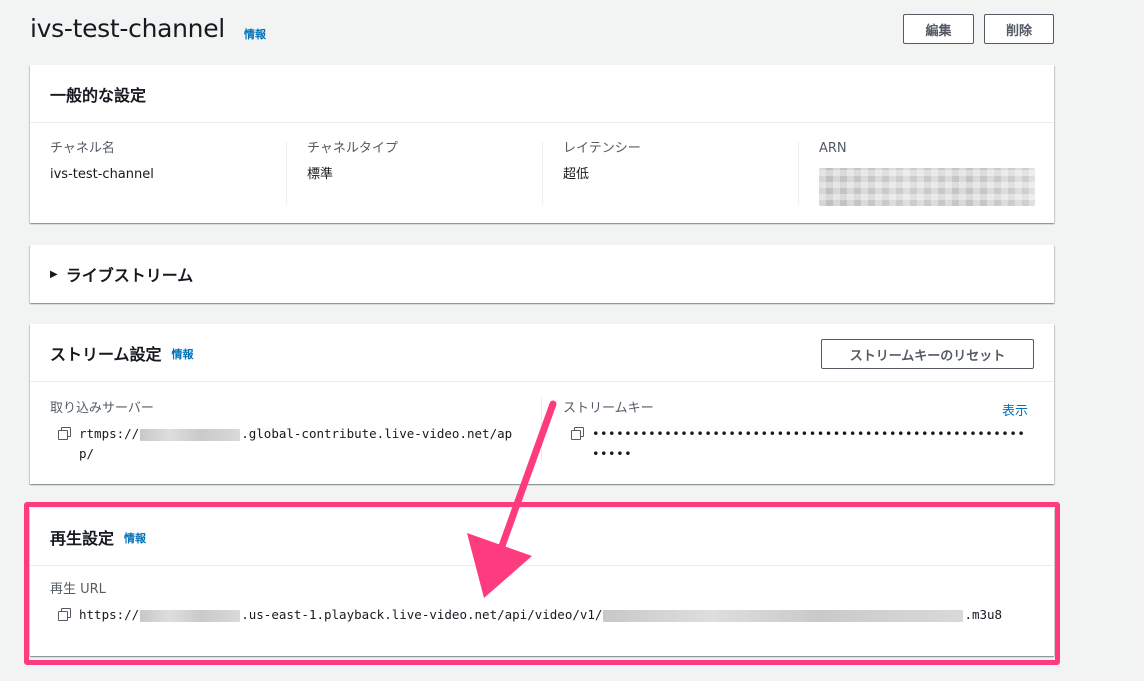  I want to click on show-stream-key-link: 表示, so click(1015, 409).